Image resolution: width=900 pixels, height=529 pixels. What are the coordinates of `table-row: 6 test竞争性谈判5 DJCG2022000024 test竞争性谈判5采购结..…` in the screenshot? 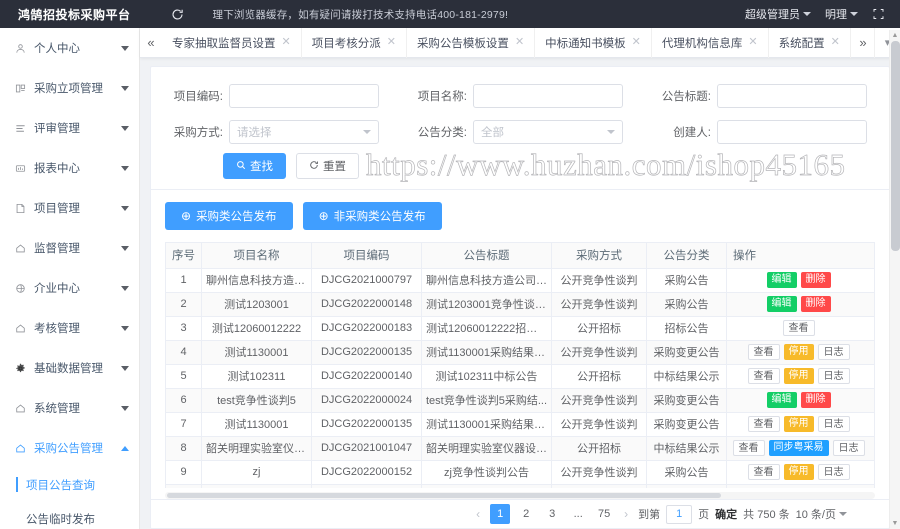 It's located at (520, 400).